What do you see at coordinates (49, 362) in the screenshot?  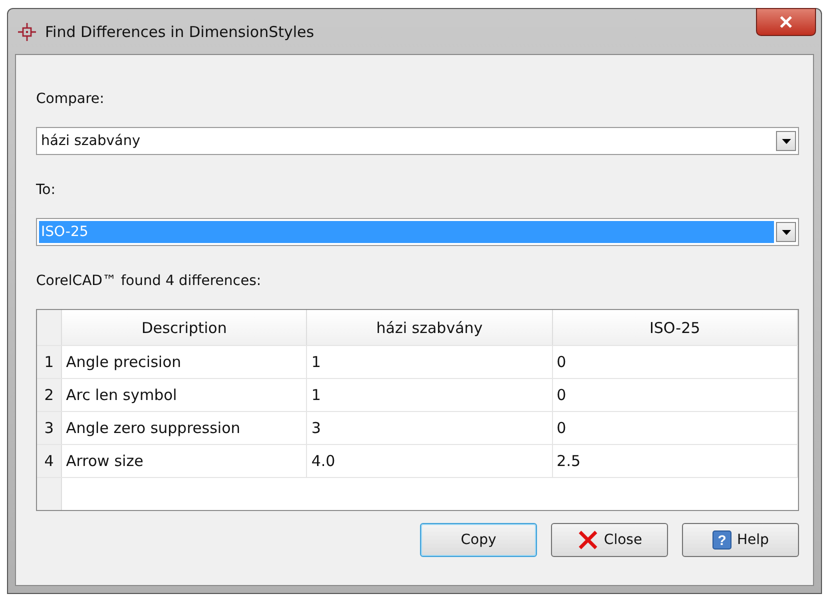 I see `row-number: 1` at bounding box center [49, 362].